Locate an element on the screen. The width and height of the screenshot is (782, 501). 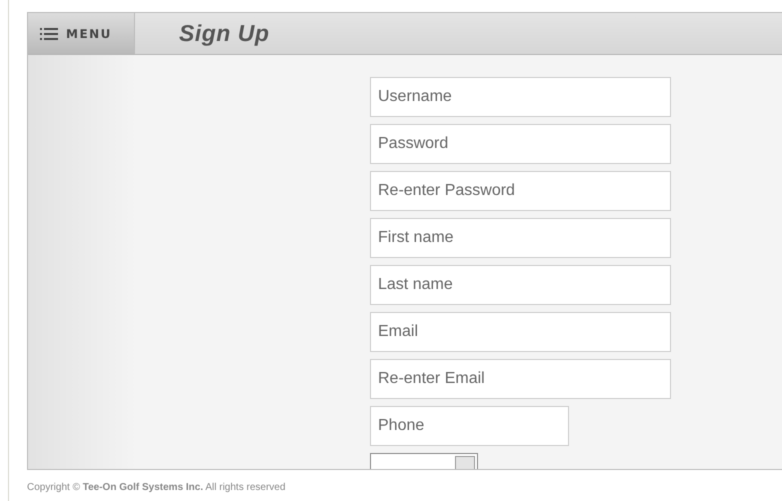
input-field: Email is located at coordinates (520, 332).